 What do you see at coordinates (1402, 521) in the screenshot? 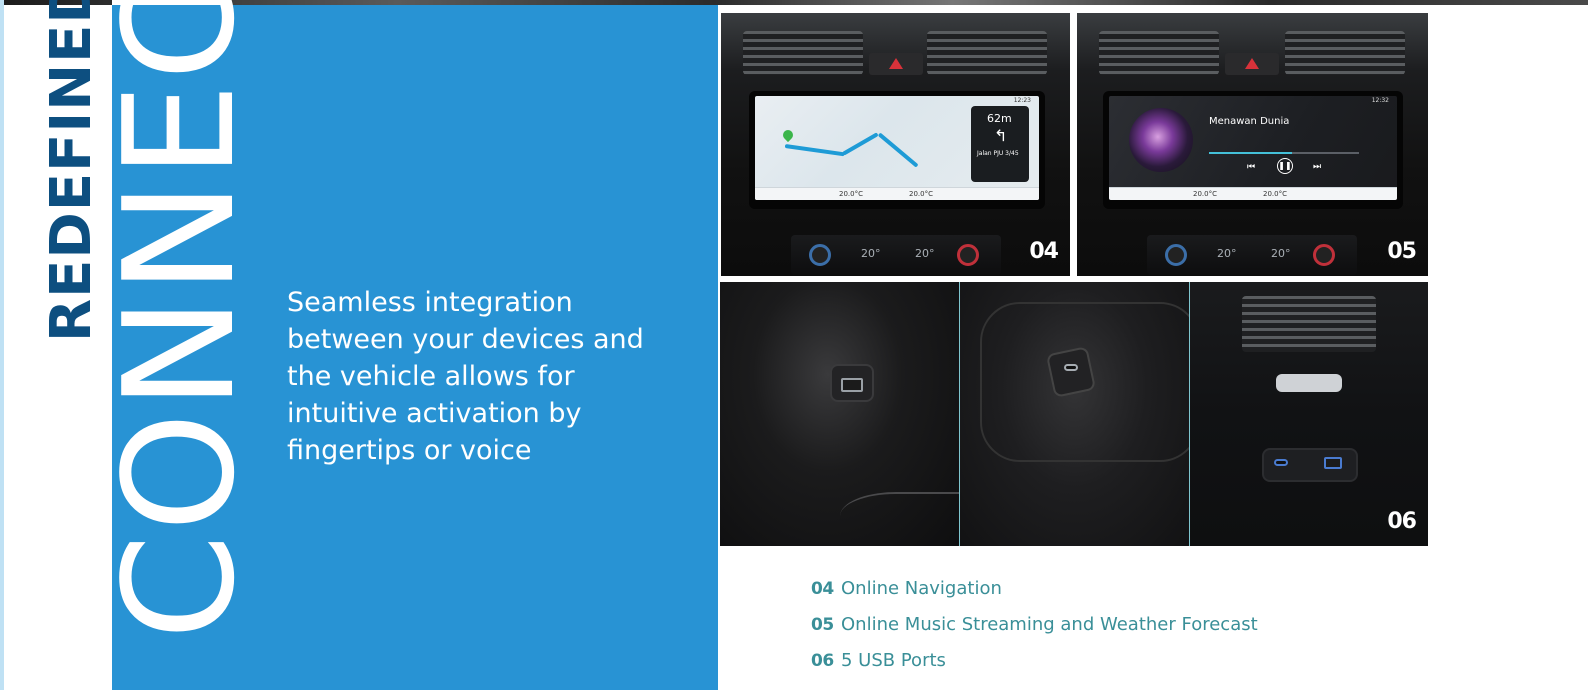
I see `photo-number: 06` at bounding box center [1402, 521].